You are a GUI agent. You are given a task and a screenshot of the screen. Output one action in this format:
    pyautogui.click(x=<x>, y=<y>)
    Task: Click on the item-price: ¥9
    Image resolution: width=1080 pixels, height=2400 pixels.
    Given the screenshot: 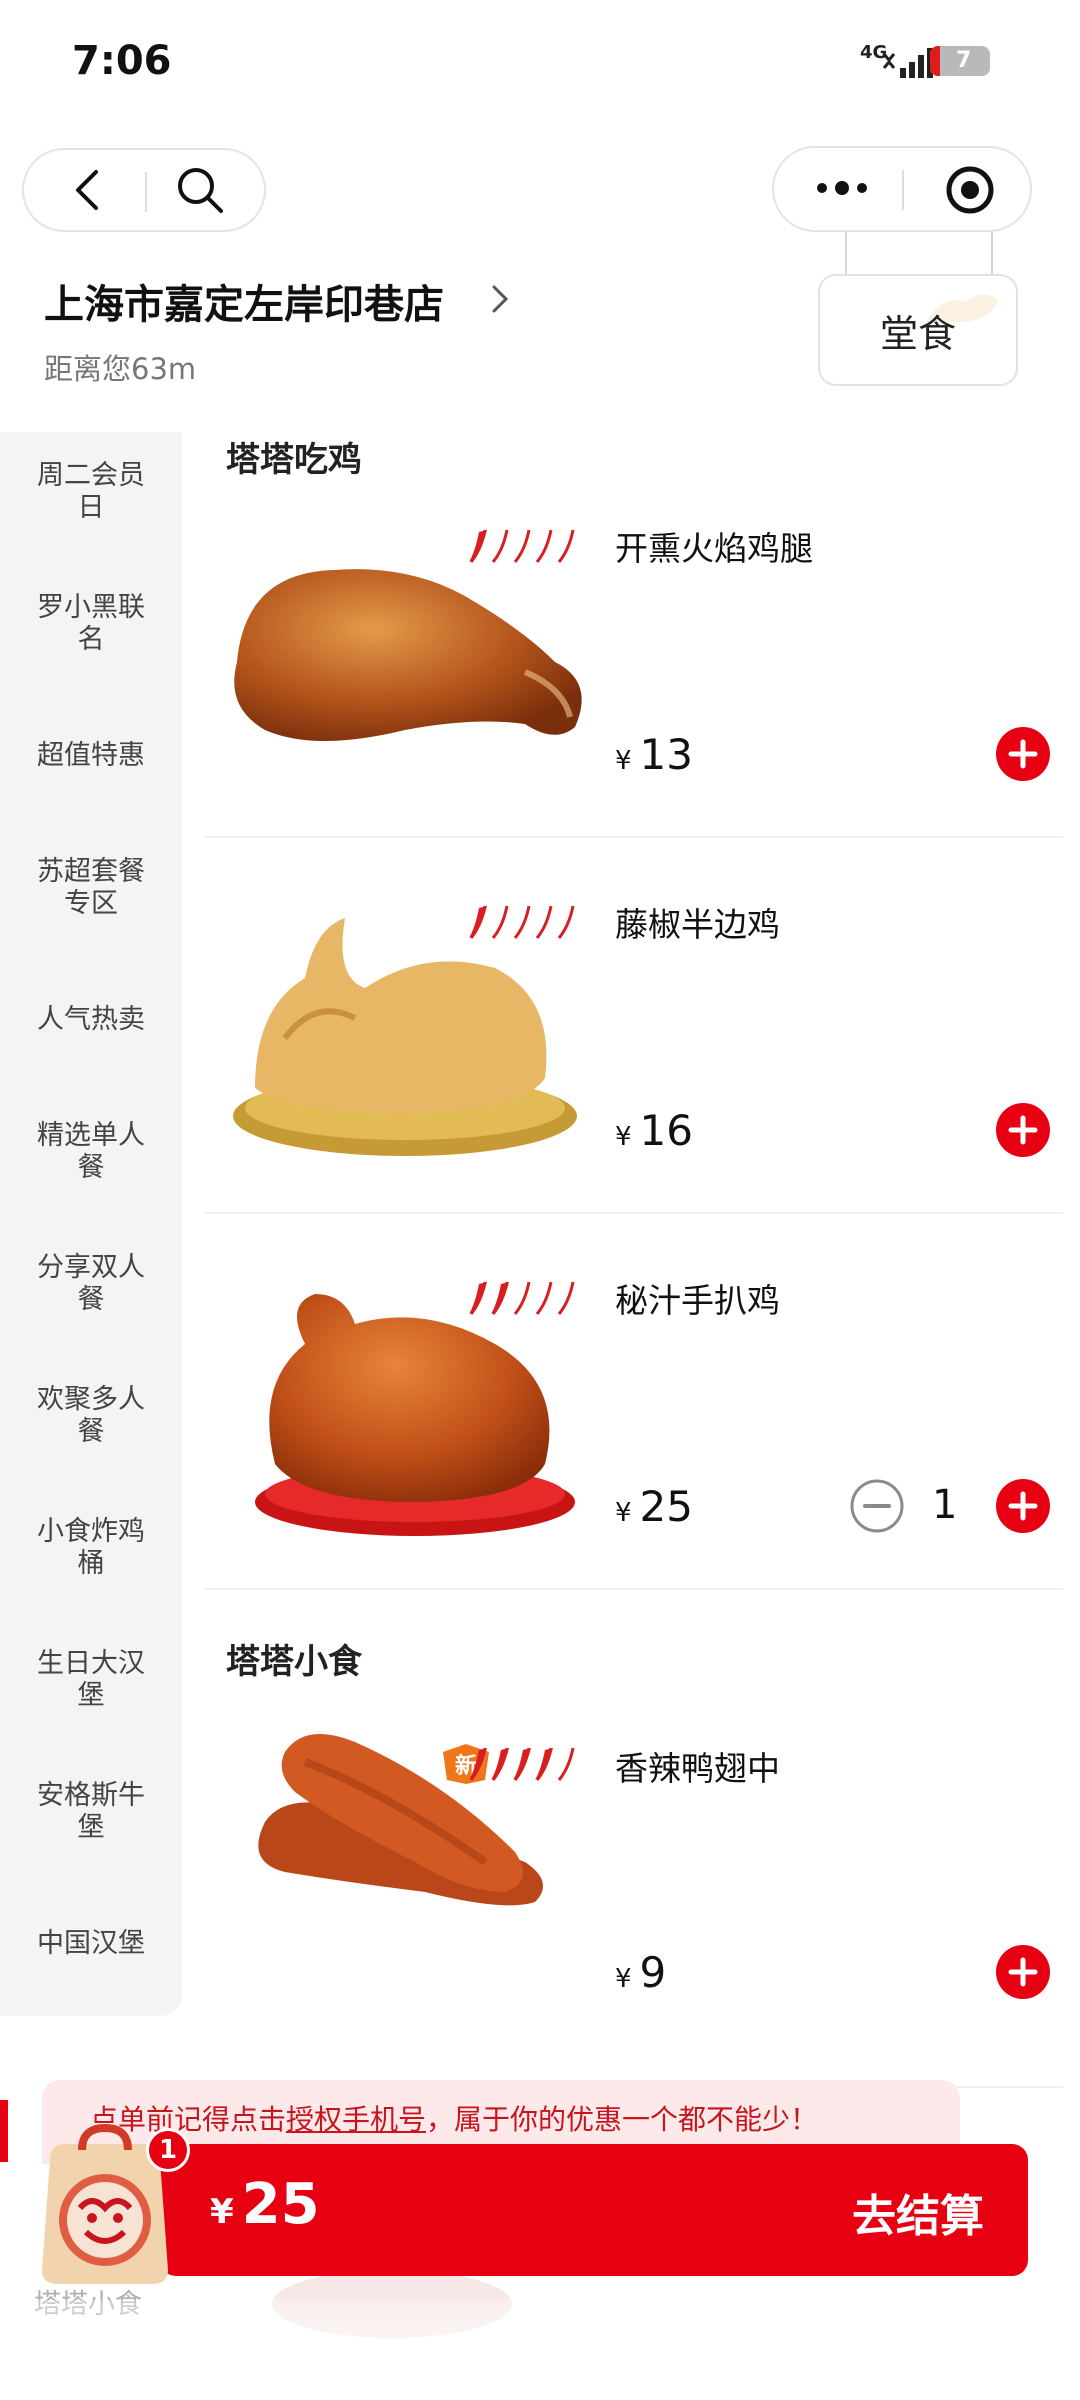 What is the action you would take?
    pyautogui.click(x=640, y=1972)
    